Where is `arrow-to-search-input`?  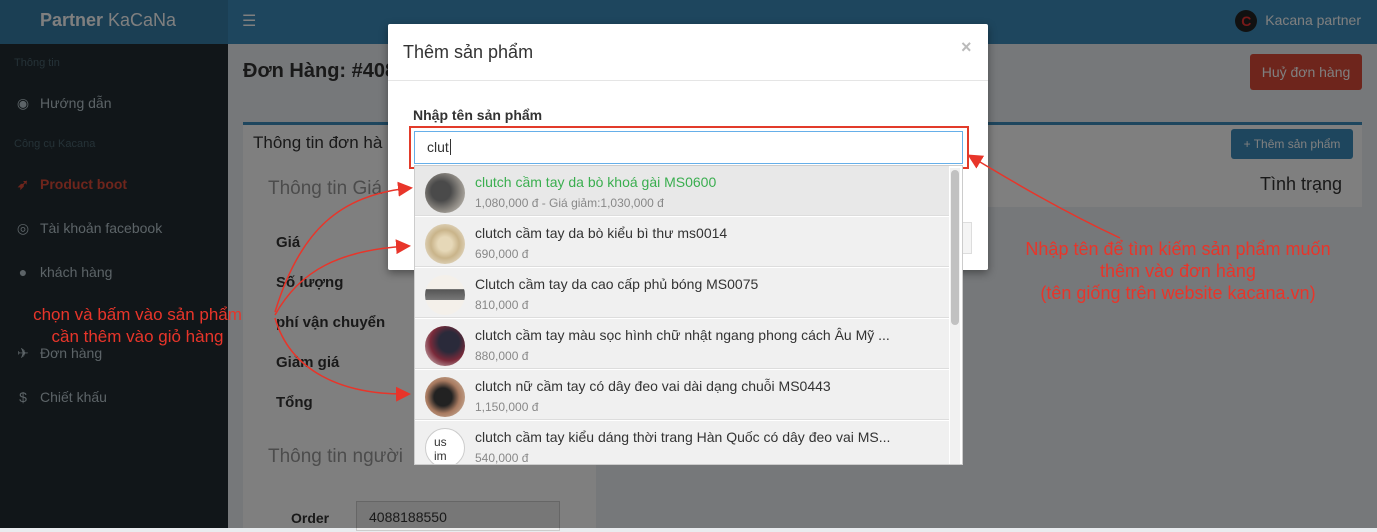 arrow-to-search-input is located at coordinates (1044, 196).